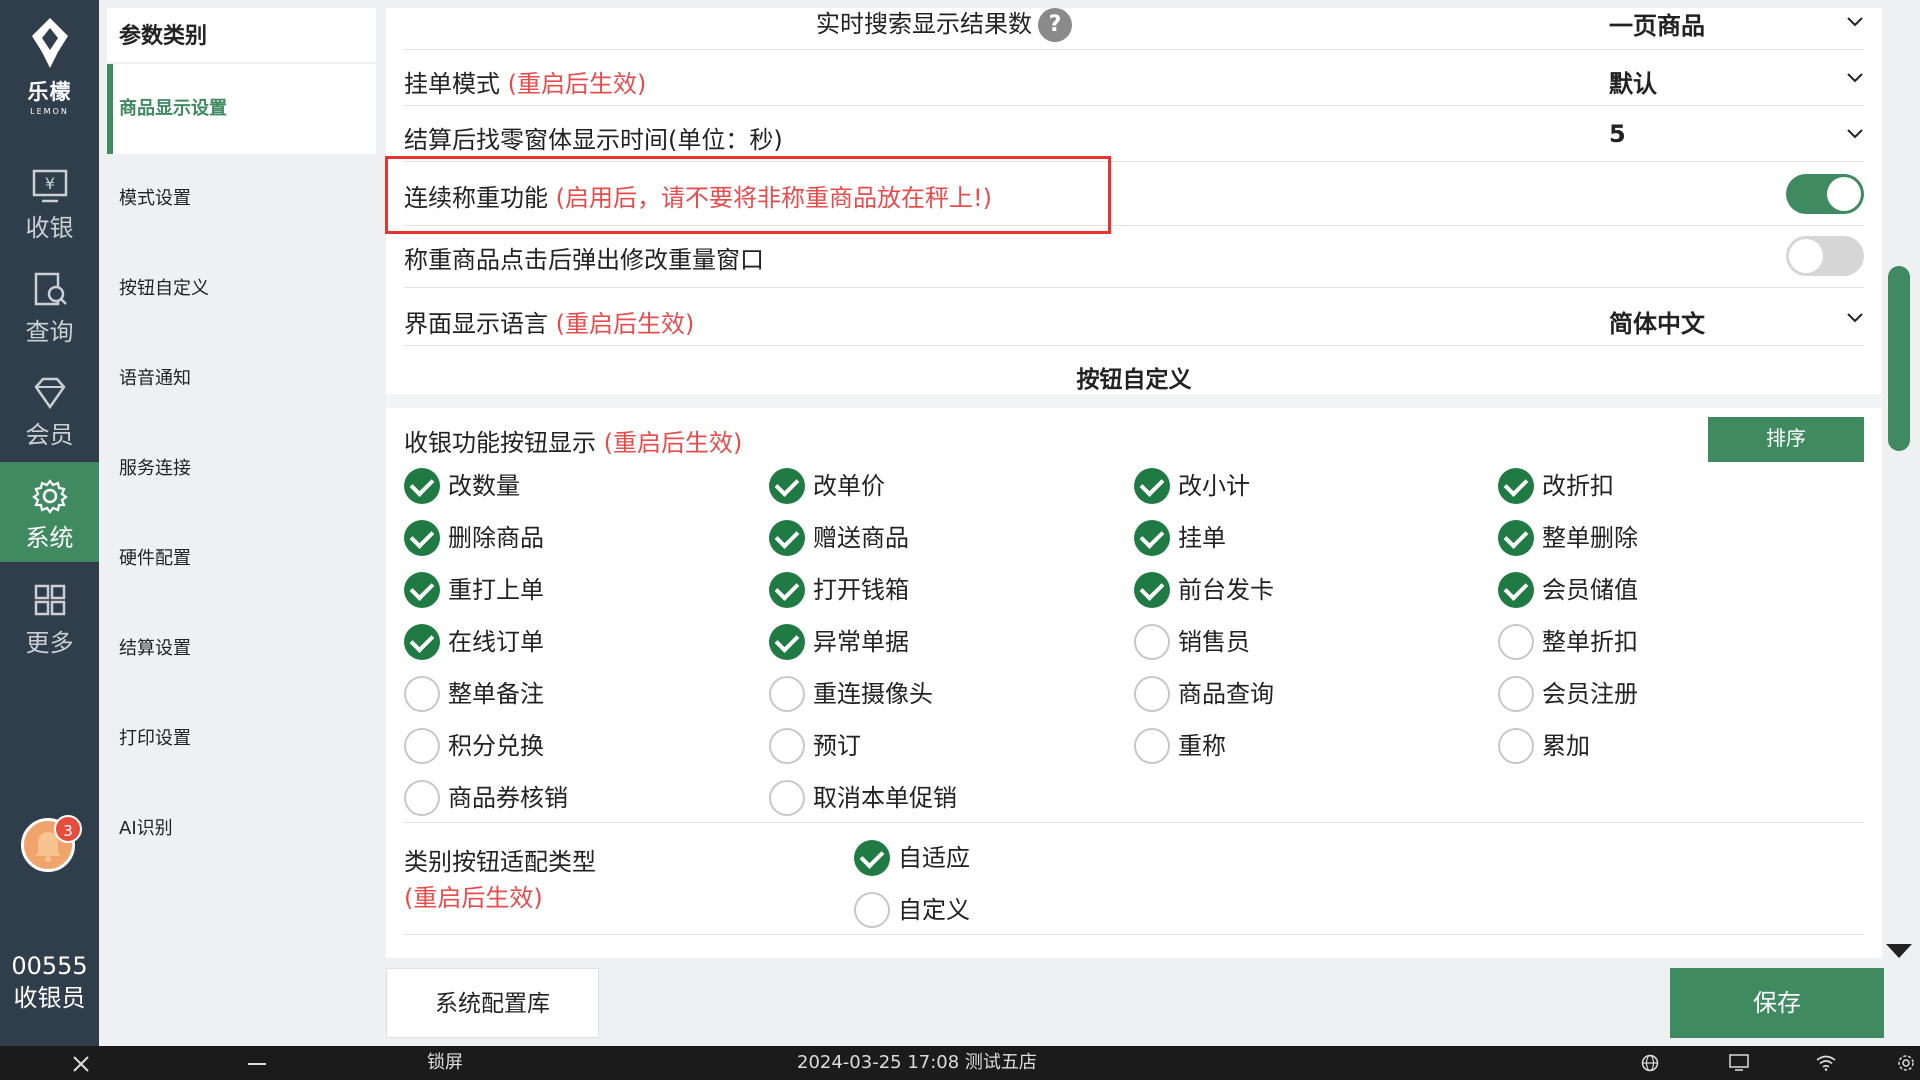 This screenshot has width=1920, height=1080. Describe the element at coordinates (241, 559) in the screenshot. I see `category-item-hardware: 硬件配置` at that location.